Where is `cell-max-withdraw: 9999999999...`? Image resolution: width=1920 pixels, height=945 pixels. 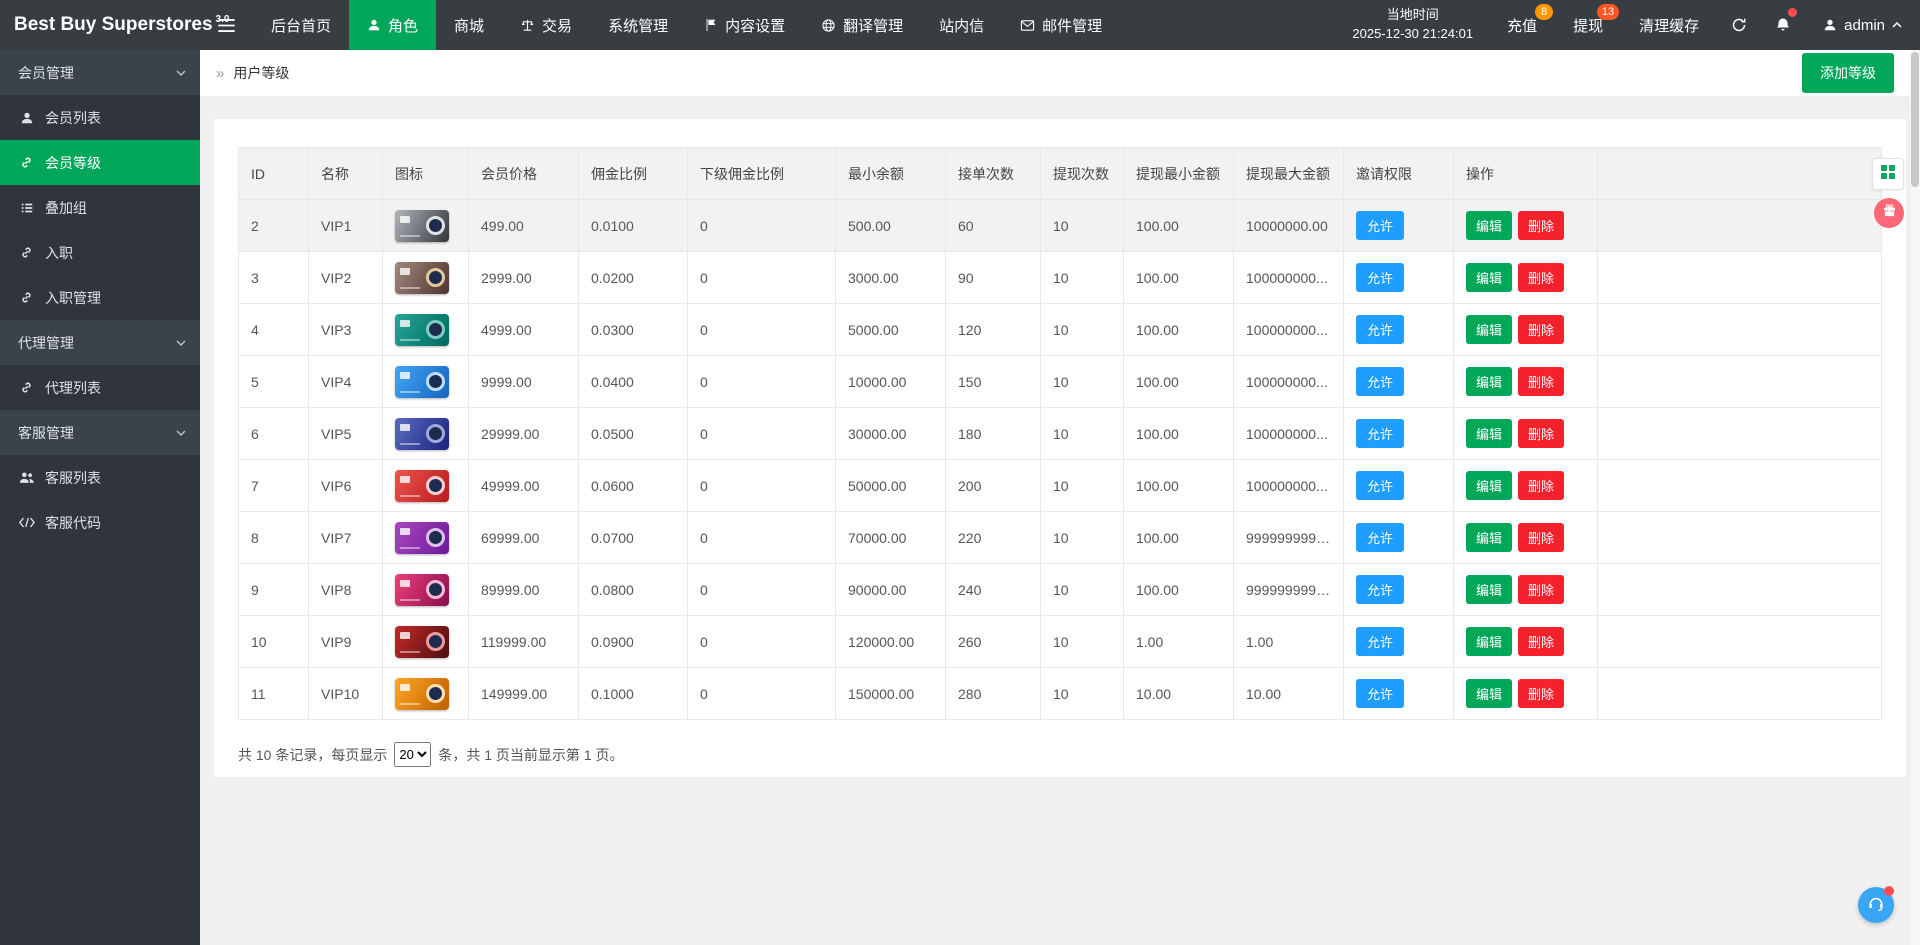
cell-max-withdraw: 9999999999... is located at coordinates (1288, 537).